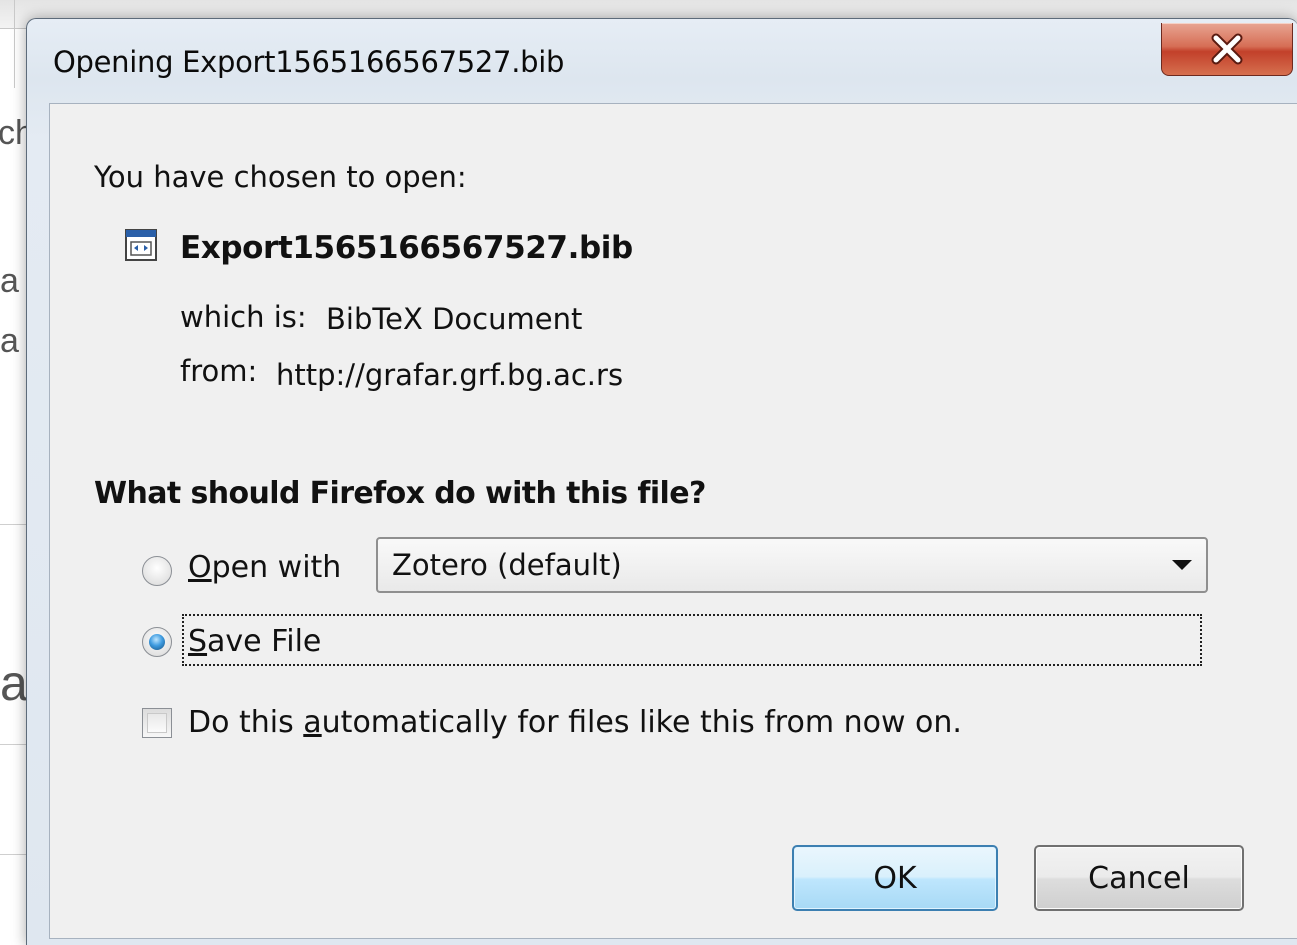 This screenshot has height=945, width=1297. I want to click on chosen-label: You have chosen to open:, so click(280, 177).